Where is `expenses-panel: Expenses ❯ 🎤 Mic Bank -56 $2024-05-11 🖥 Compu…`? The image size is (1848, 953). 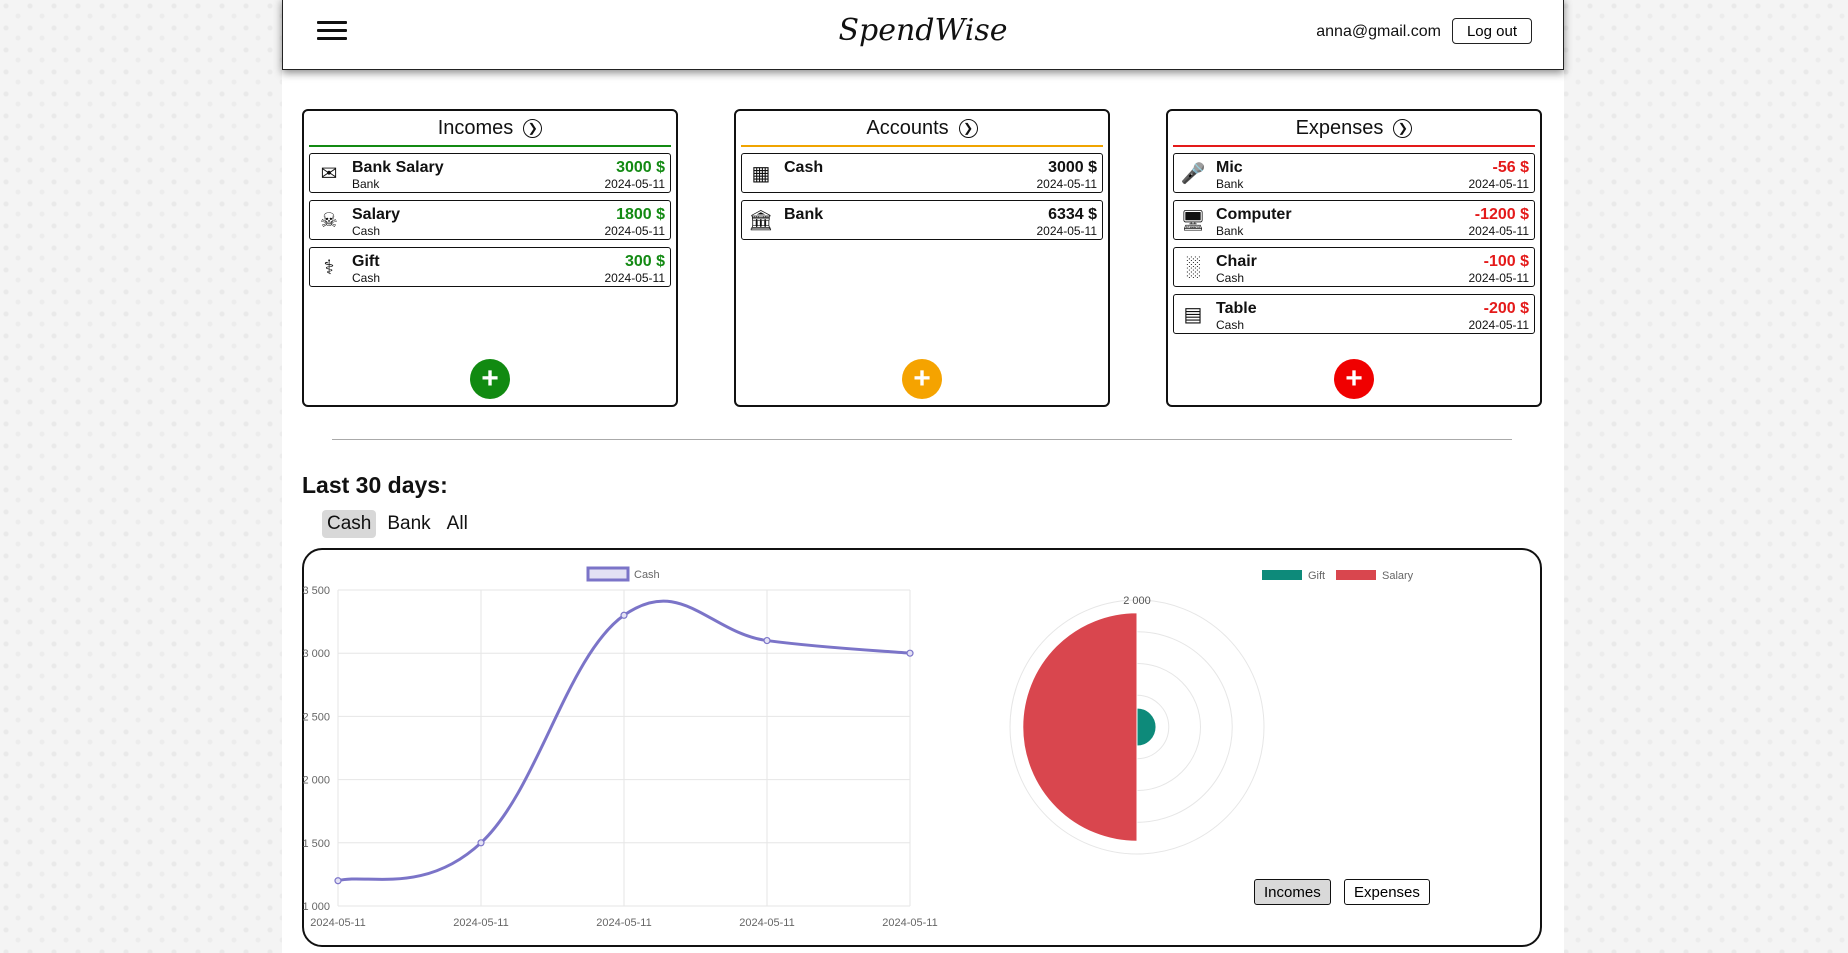
expenses-panel: Expenses ❯ 🎤 Mic Bank -56 $2024-05-11 🖥 Compu… is located at coordinates (1354, 258).